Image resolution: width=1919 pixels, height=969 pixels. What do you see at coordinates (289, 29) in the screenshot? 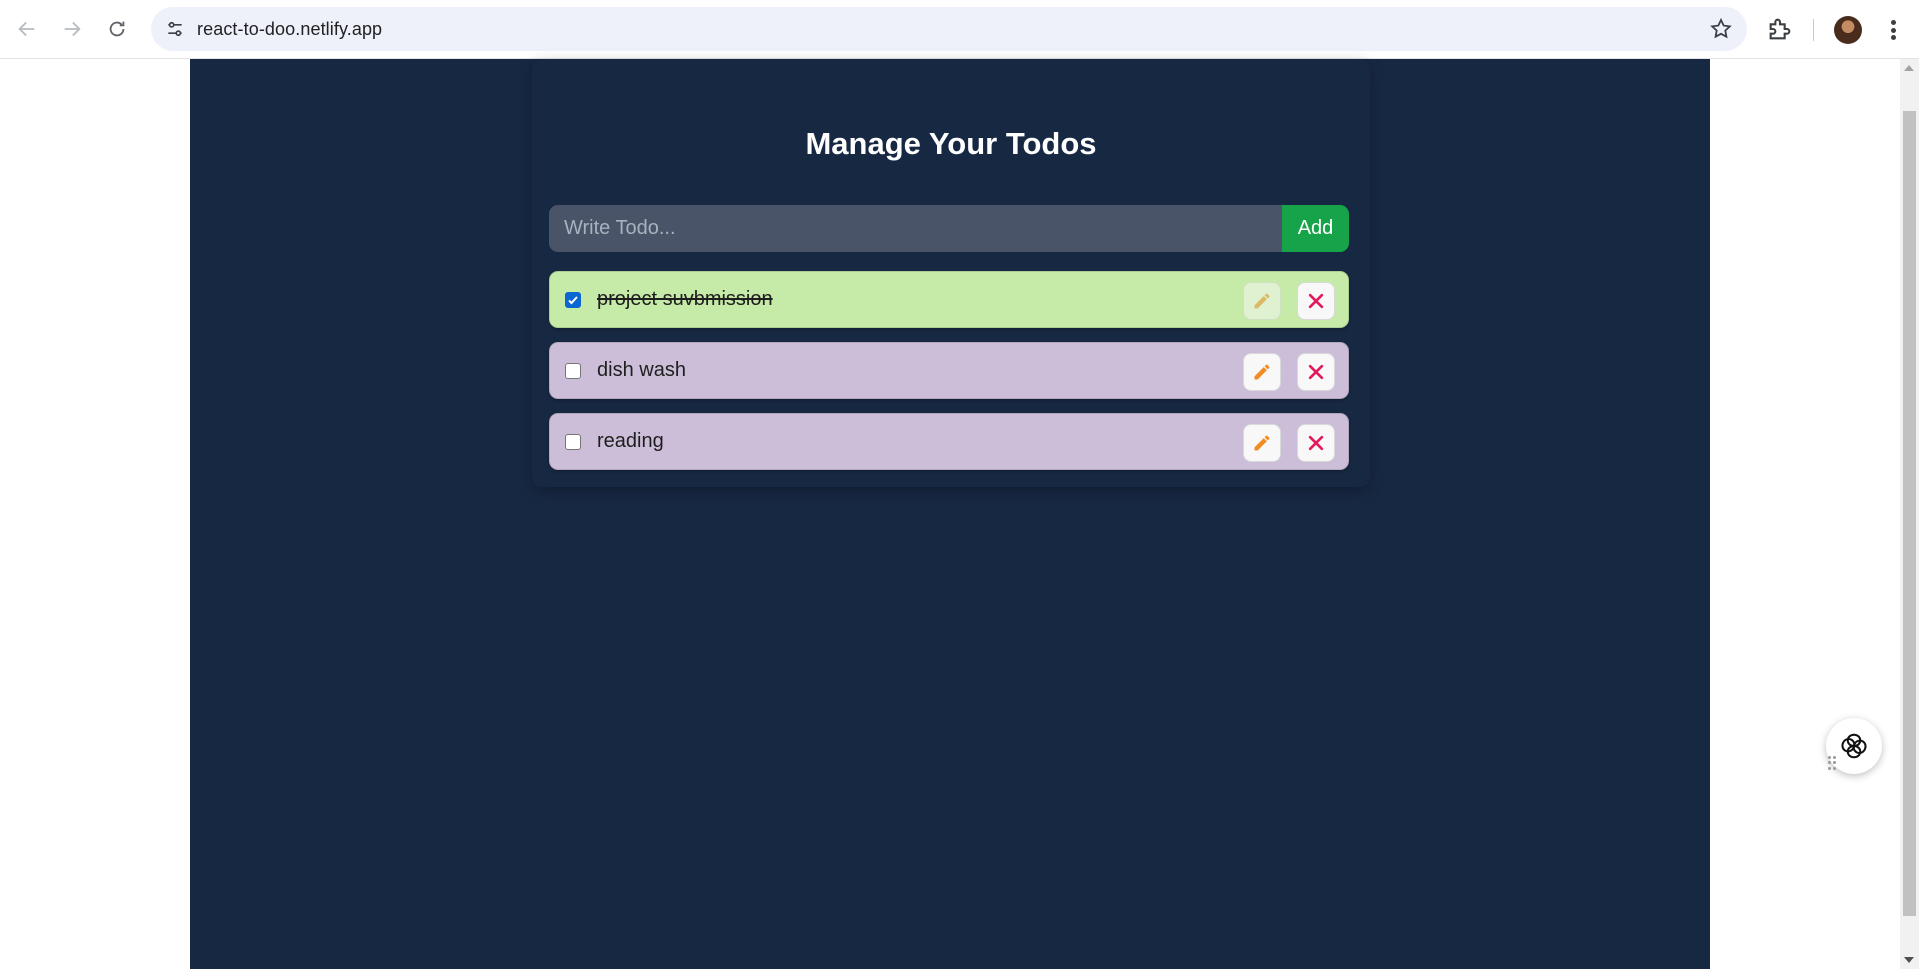
I see `url-text: react-to-doo.netlify.app` at bounding box center [289, 29].